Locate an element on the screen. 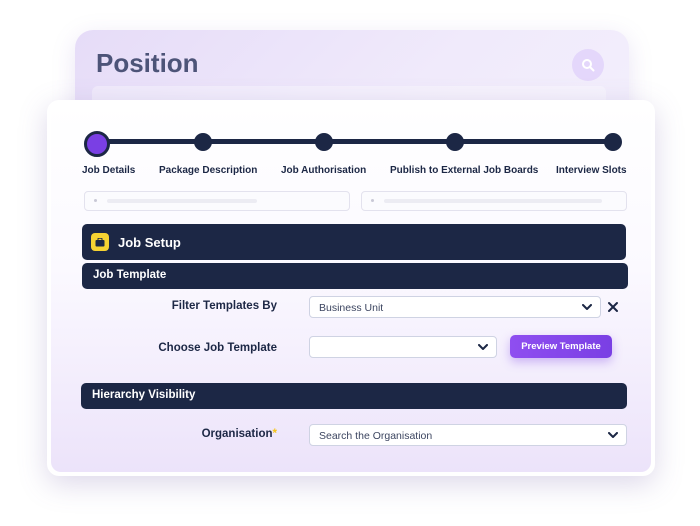  placeholder-field-left is located at coordinates (217, 201).